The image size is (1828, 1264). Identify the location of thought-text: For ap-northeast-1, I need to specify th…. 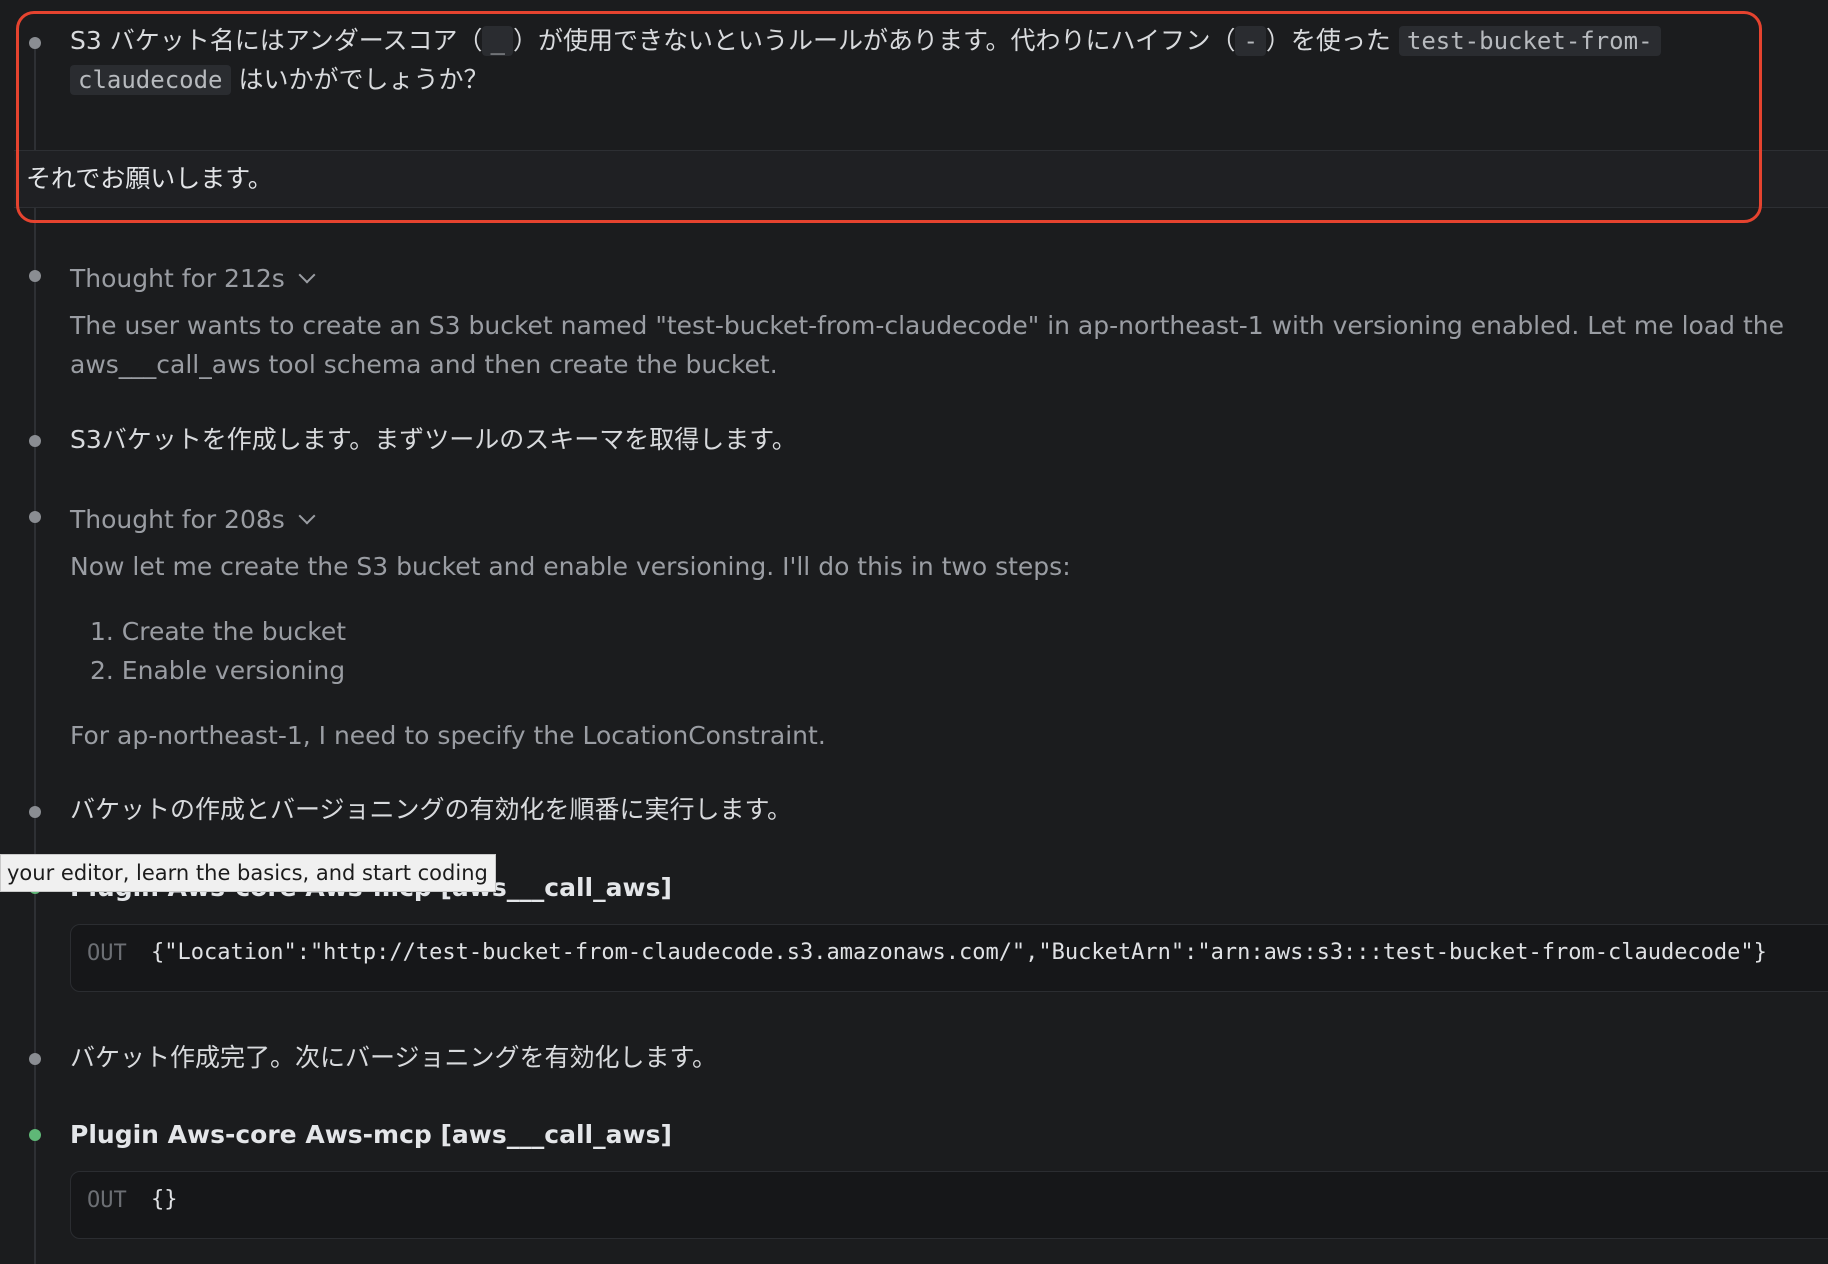
(448, 735).